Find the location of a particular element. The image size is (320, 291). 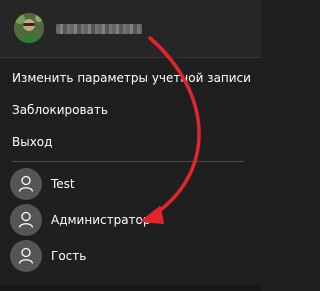

user-label: Test is located at coordinates (63, 184).